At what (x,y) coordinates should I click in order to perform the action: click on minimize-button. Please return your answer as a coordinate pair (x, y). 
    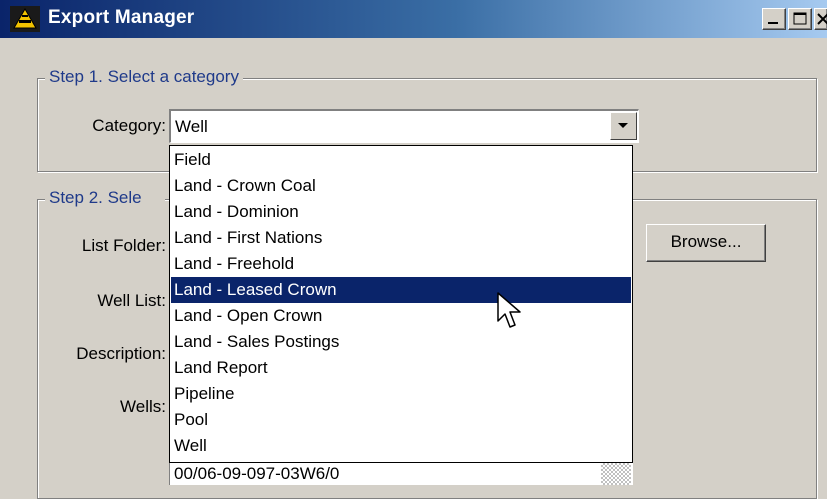
    Looking at the image, I should click on (774, 19).